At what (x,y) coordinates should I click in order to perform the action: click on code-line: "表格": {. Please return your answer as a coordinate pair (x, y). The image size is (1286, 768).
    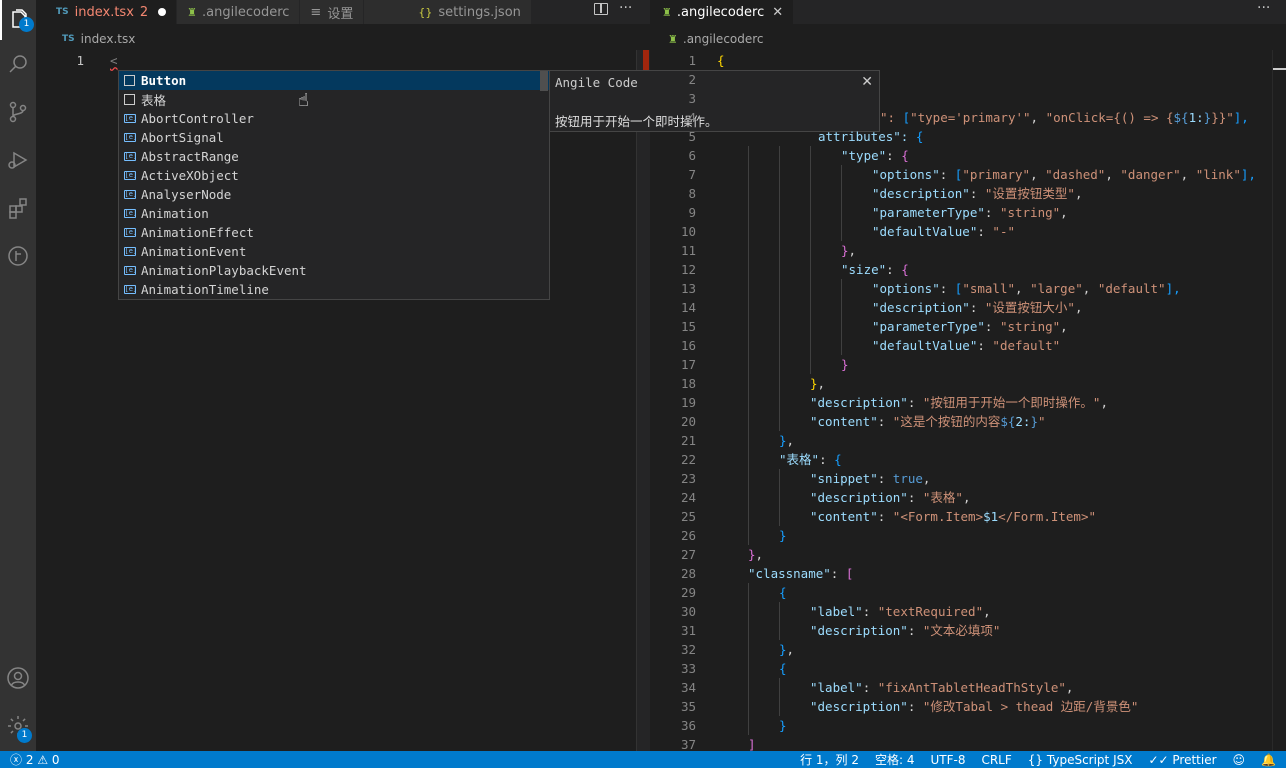
    Looking at the image, I should click on (810, 459).